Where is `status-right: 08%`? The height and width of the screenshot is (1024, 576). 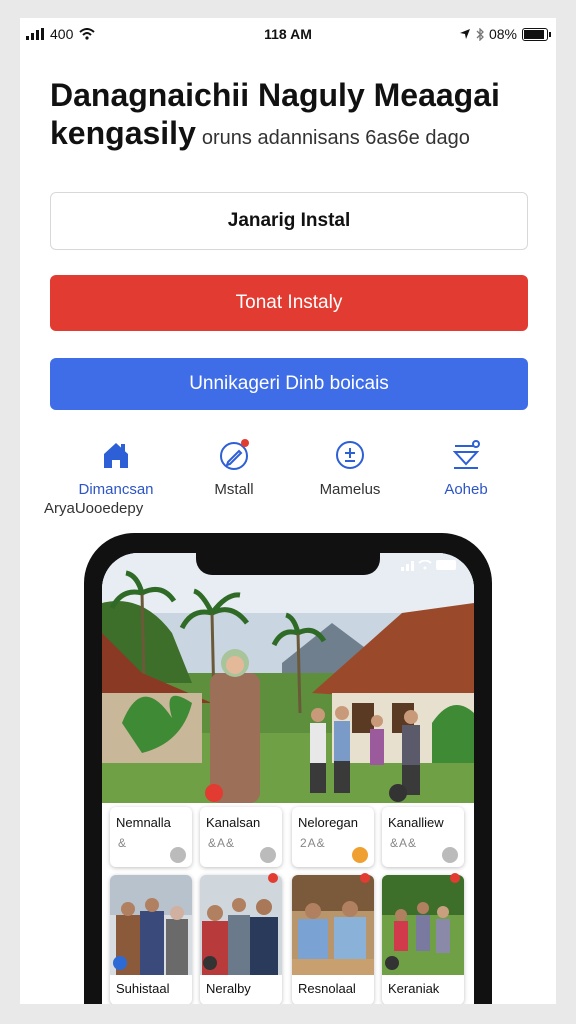 status-right: 08% is located at coordinates (505, 34).